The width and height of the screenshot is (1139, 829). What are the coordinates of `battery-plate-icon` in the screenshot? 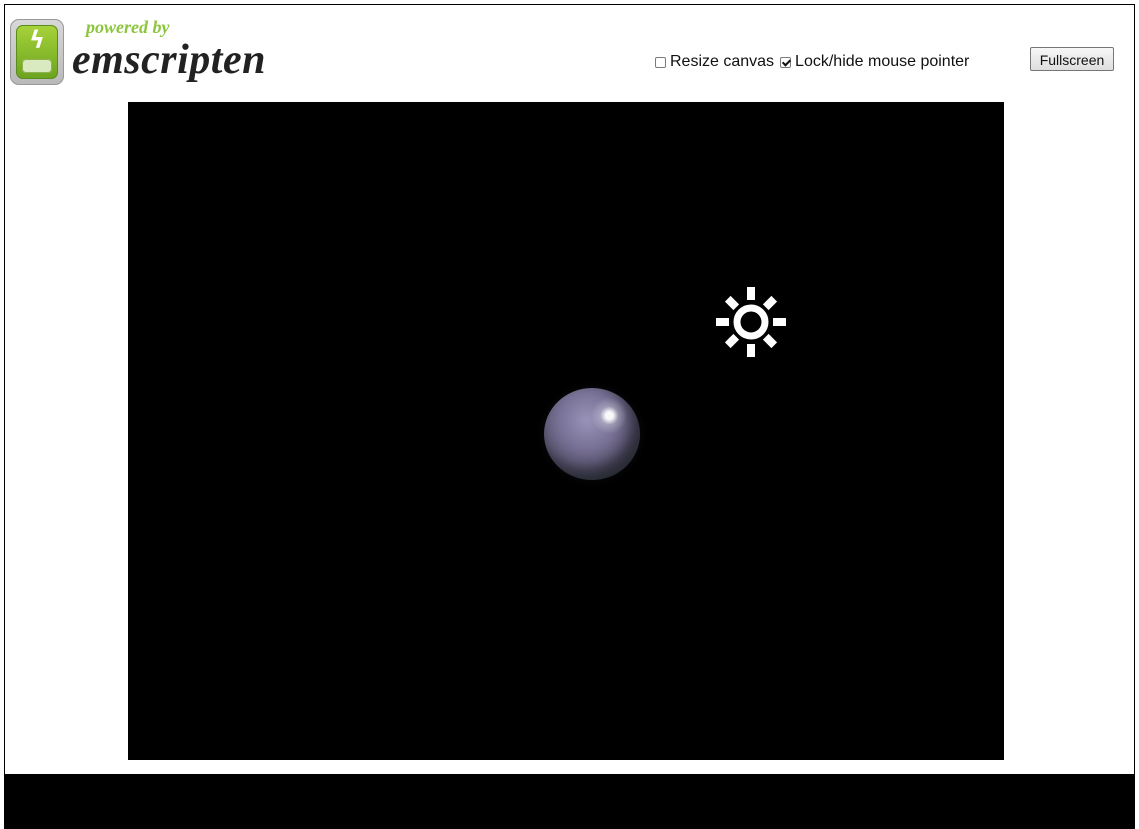 It's located at (37, 66).